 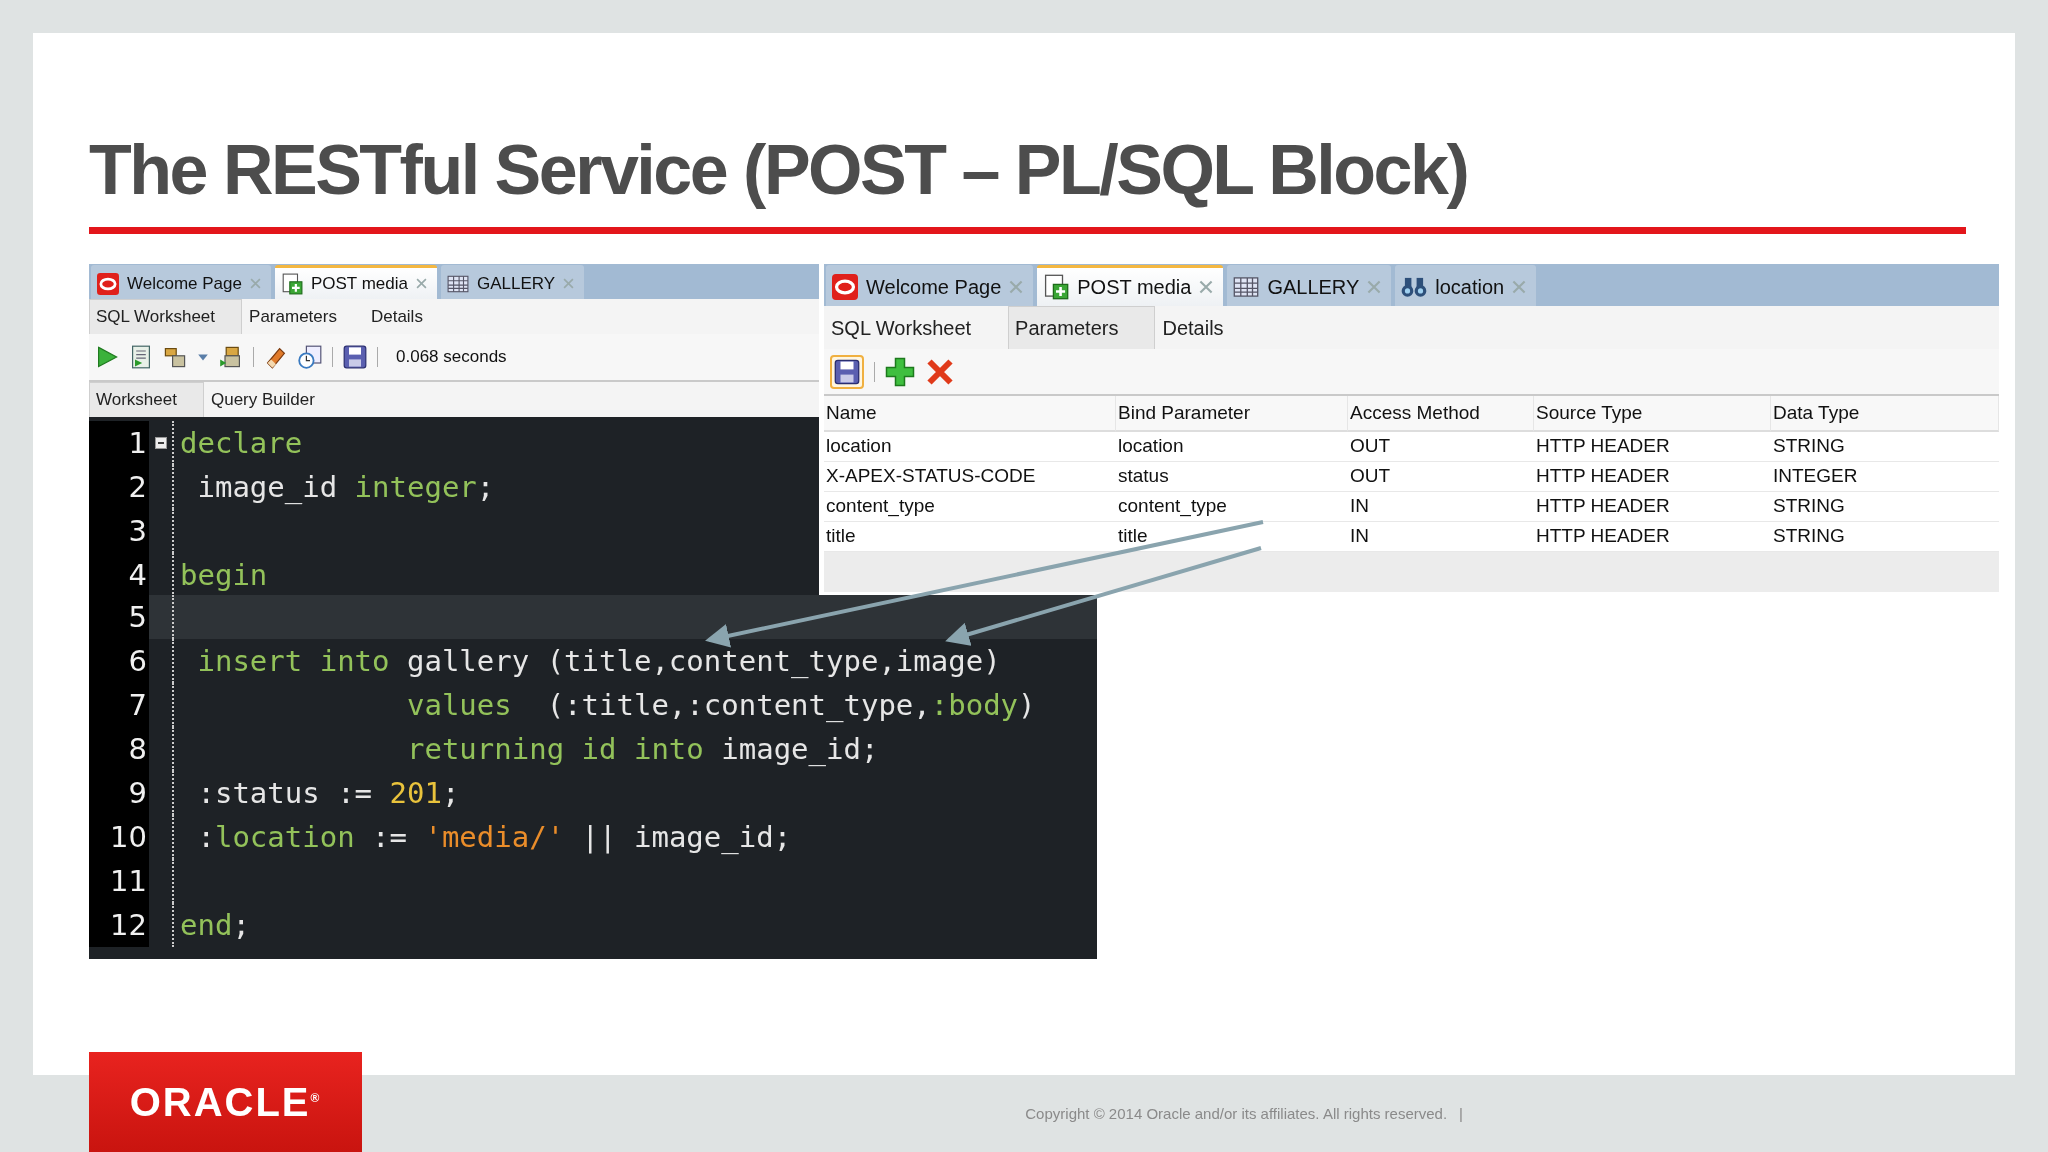 I want to click on clock-icon, so click(x=310, y=357).